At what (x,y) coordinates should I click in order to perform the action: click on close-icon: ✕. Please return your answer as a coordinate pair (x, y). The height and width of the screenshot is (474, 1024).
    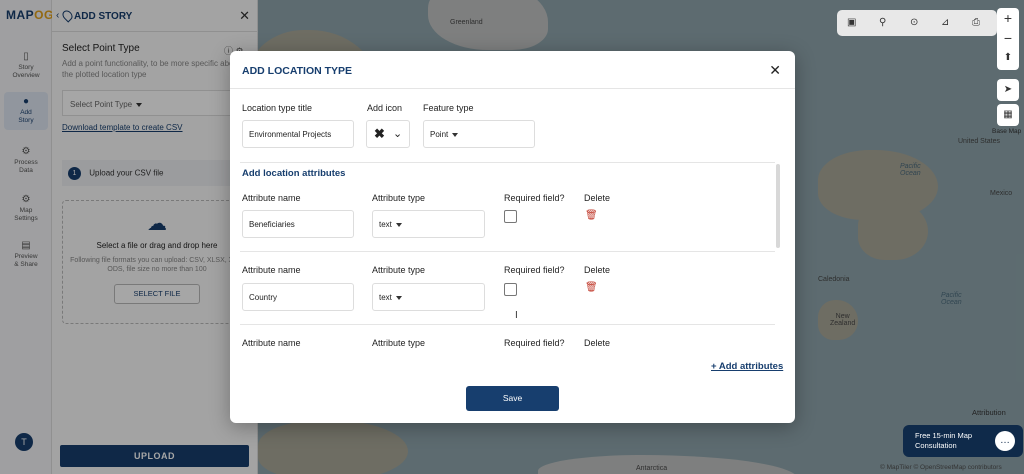
    Looking at the image, I should click on (775, 70).